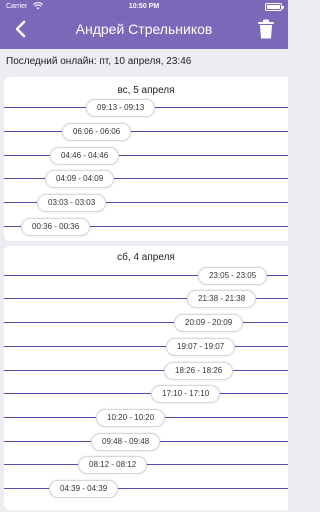  What do you see at coordinates (72, 203) in the screenshot?
I see `session-pill: 03:03 - 03:03` at bounding box center [72, 203].